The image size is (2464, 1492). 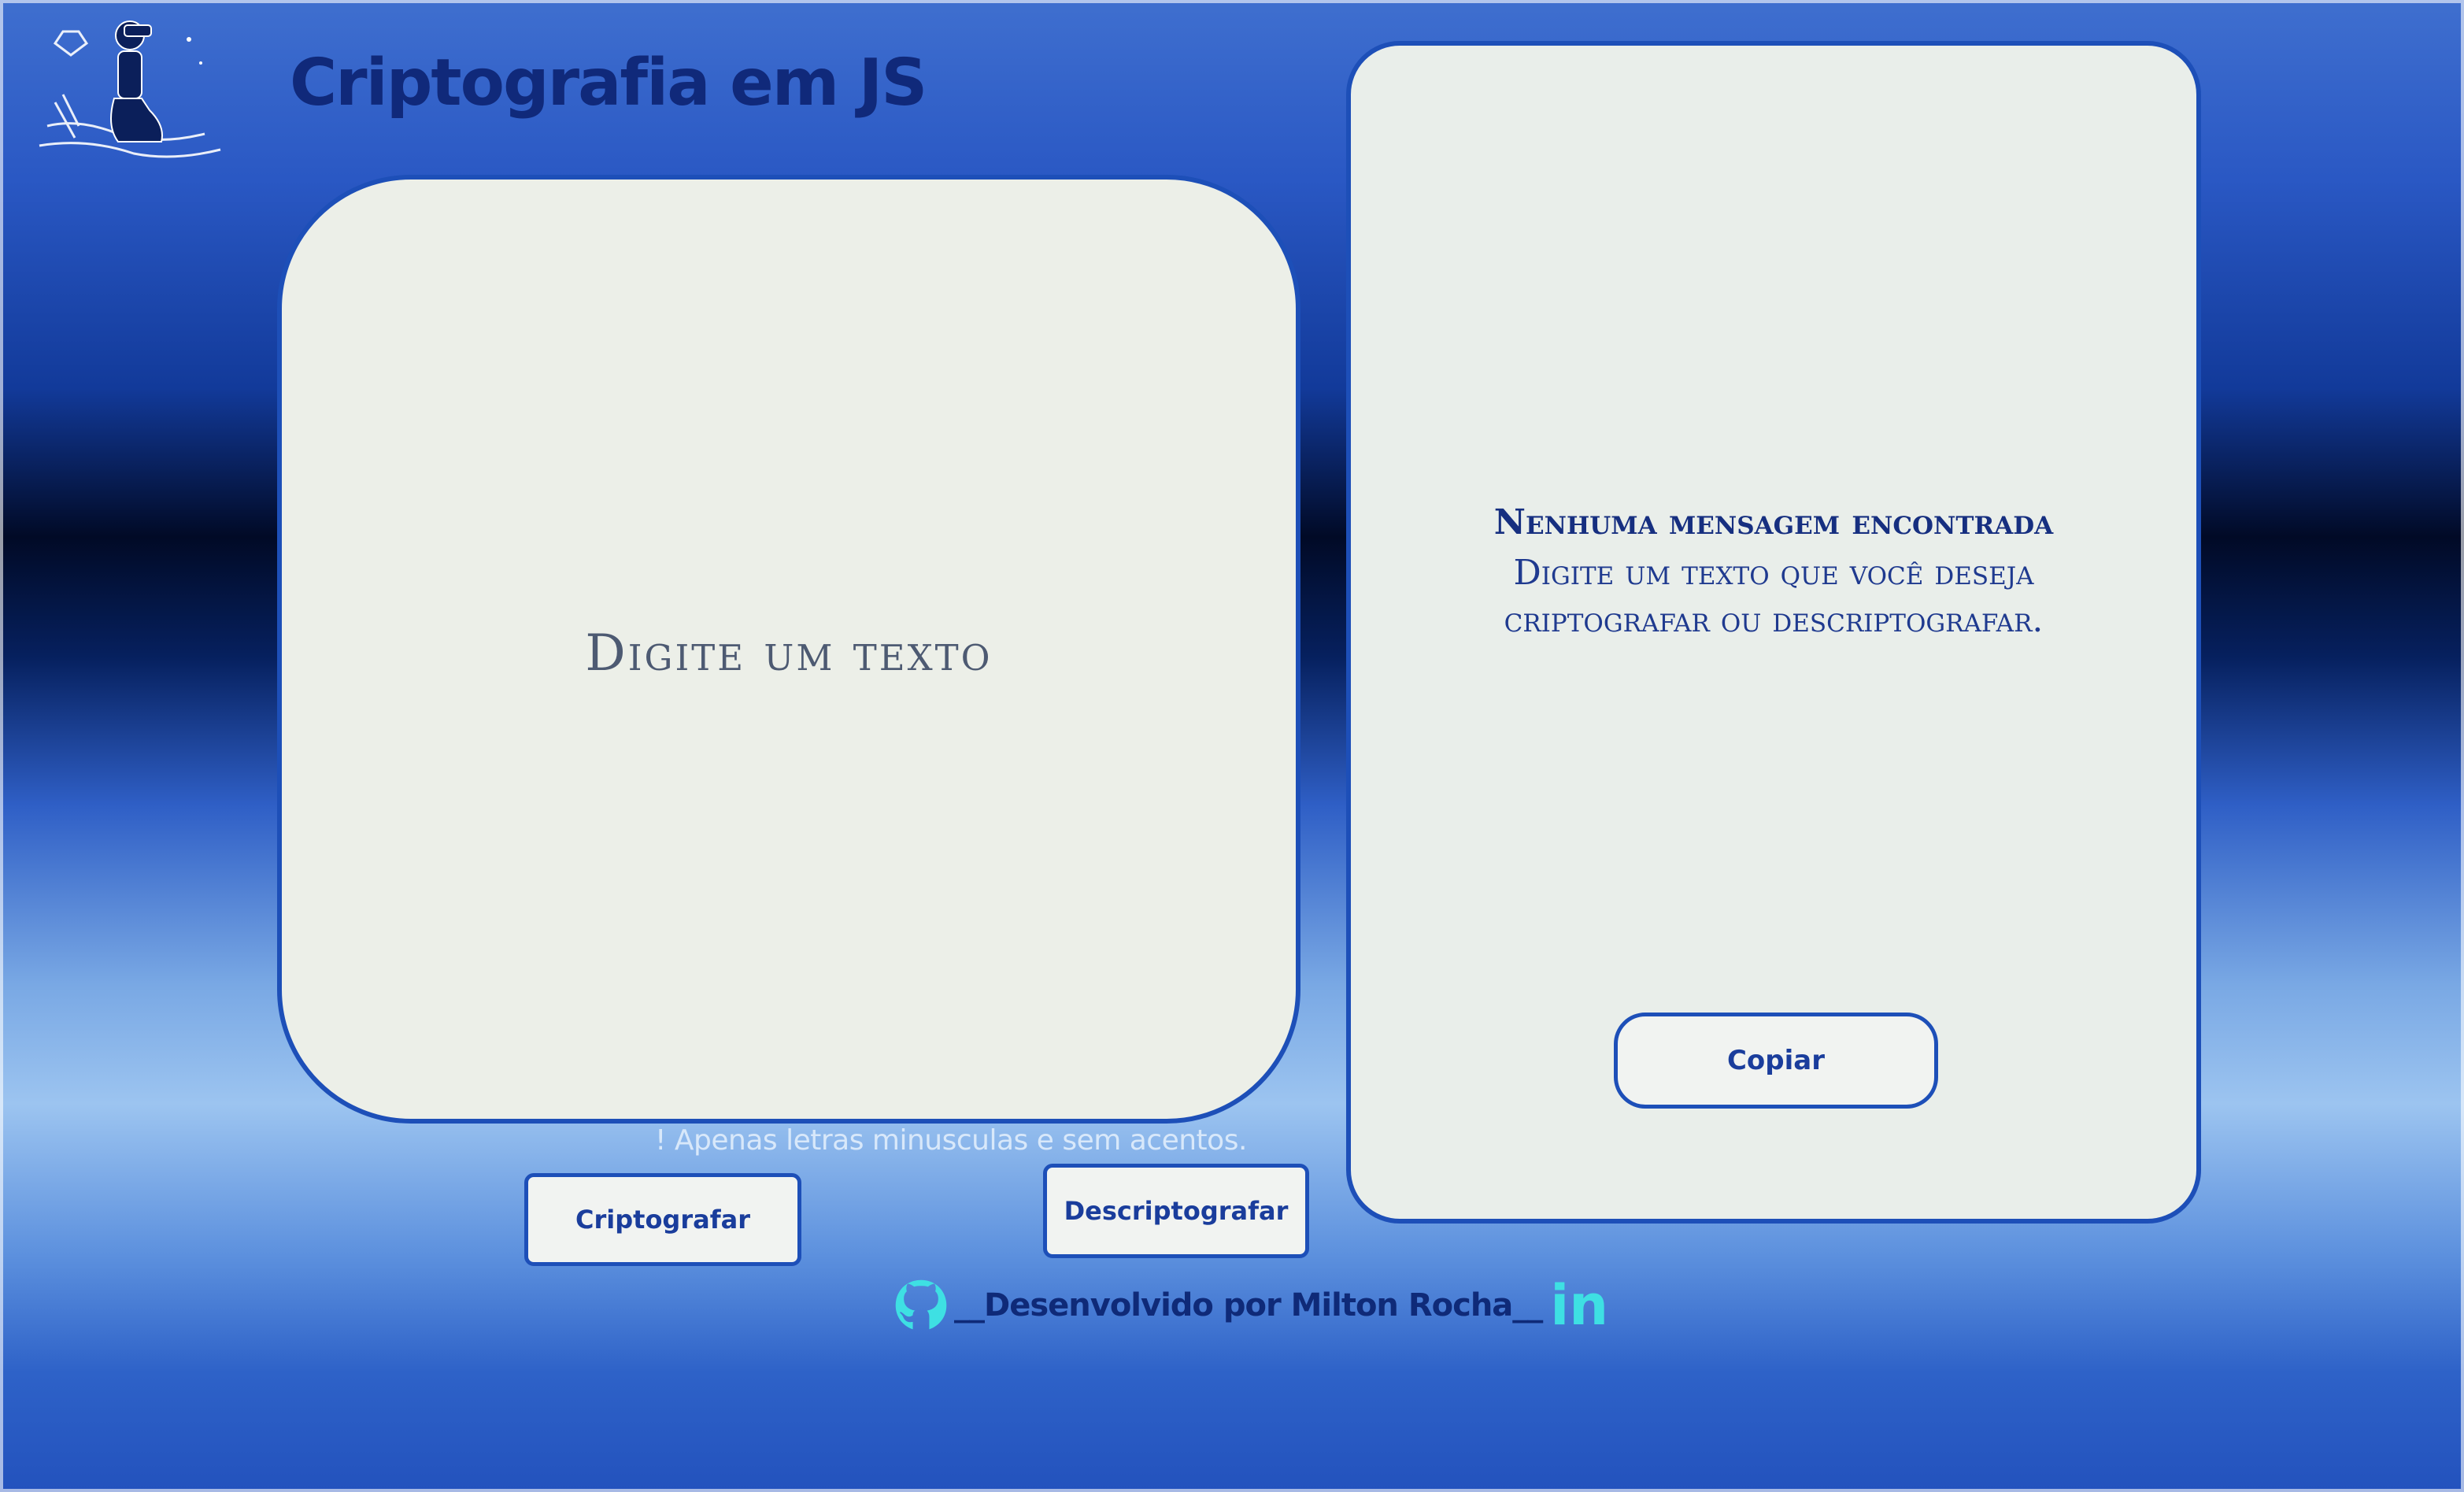 I want to click on logo-illustration-icon, so click(x=130, y=89).